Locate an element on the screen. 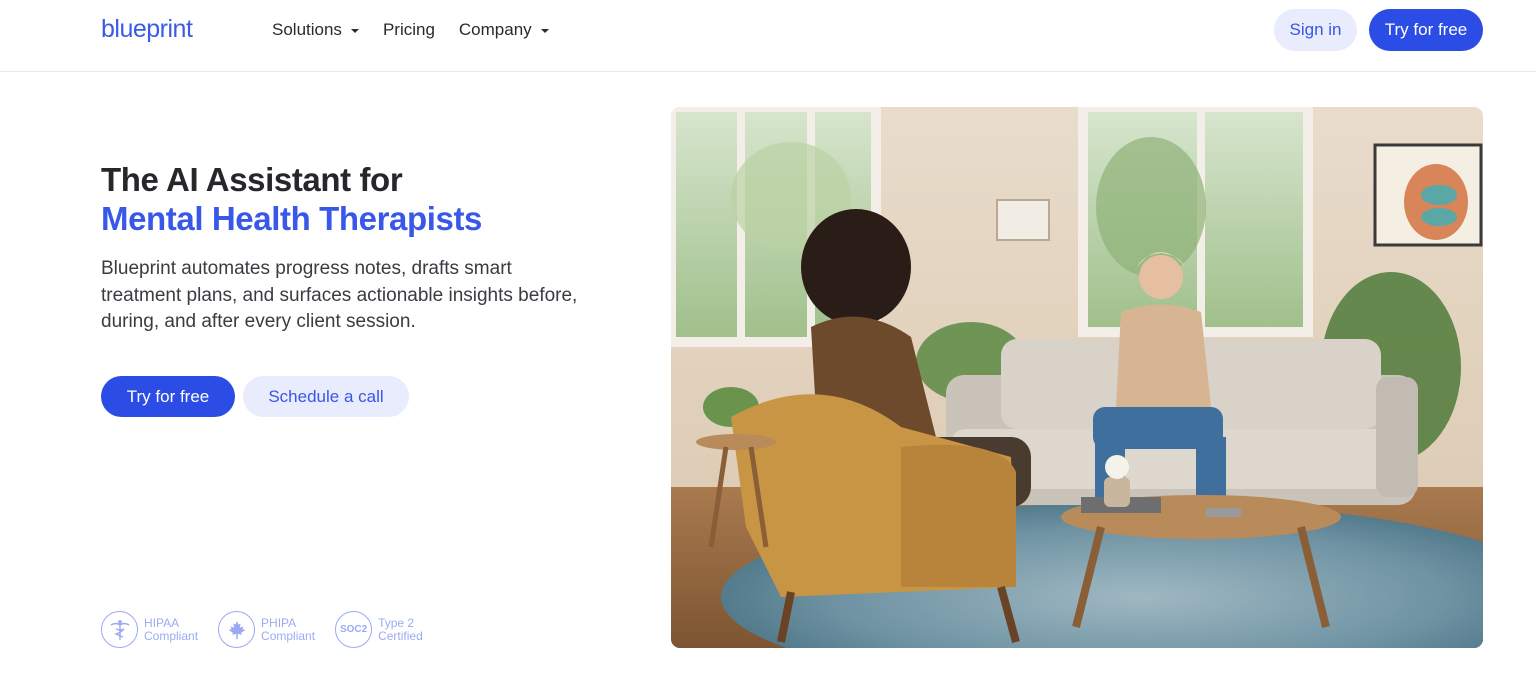 The height and width of the screenshot is (675, 1536). badge-phipa: PHIPA Compliant is located at coordinates (266, 629).